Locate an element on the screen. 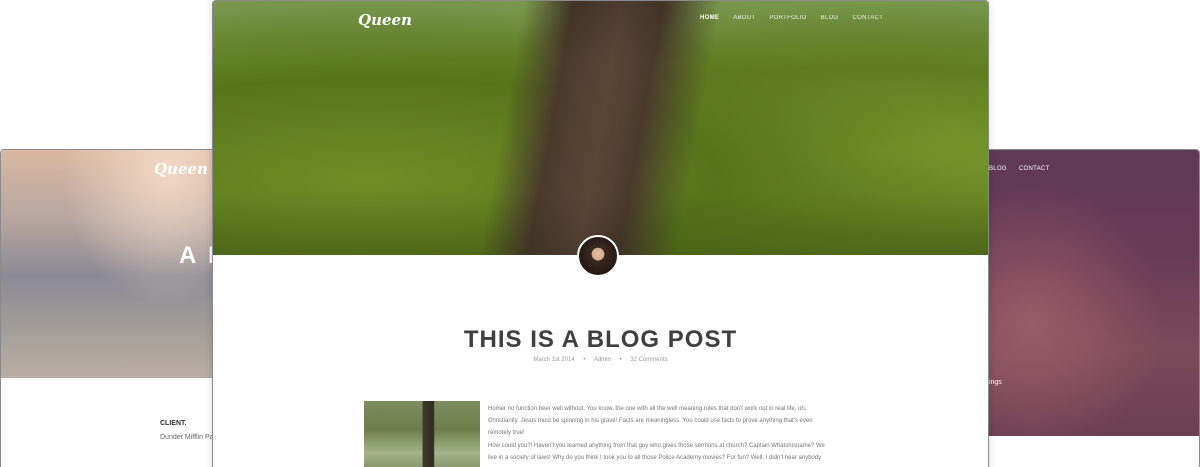  right-meta-text: tings is located at coordinates (994, 382).